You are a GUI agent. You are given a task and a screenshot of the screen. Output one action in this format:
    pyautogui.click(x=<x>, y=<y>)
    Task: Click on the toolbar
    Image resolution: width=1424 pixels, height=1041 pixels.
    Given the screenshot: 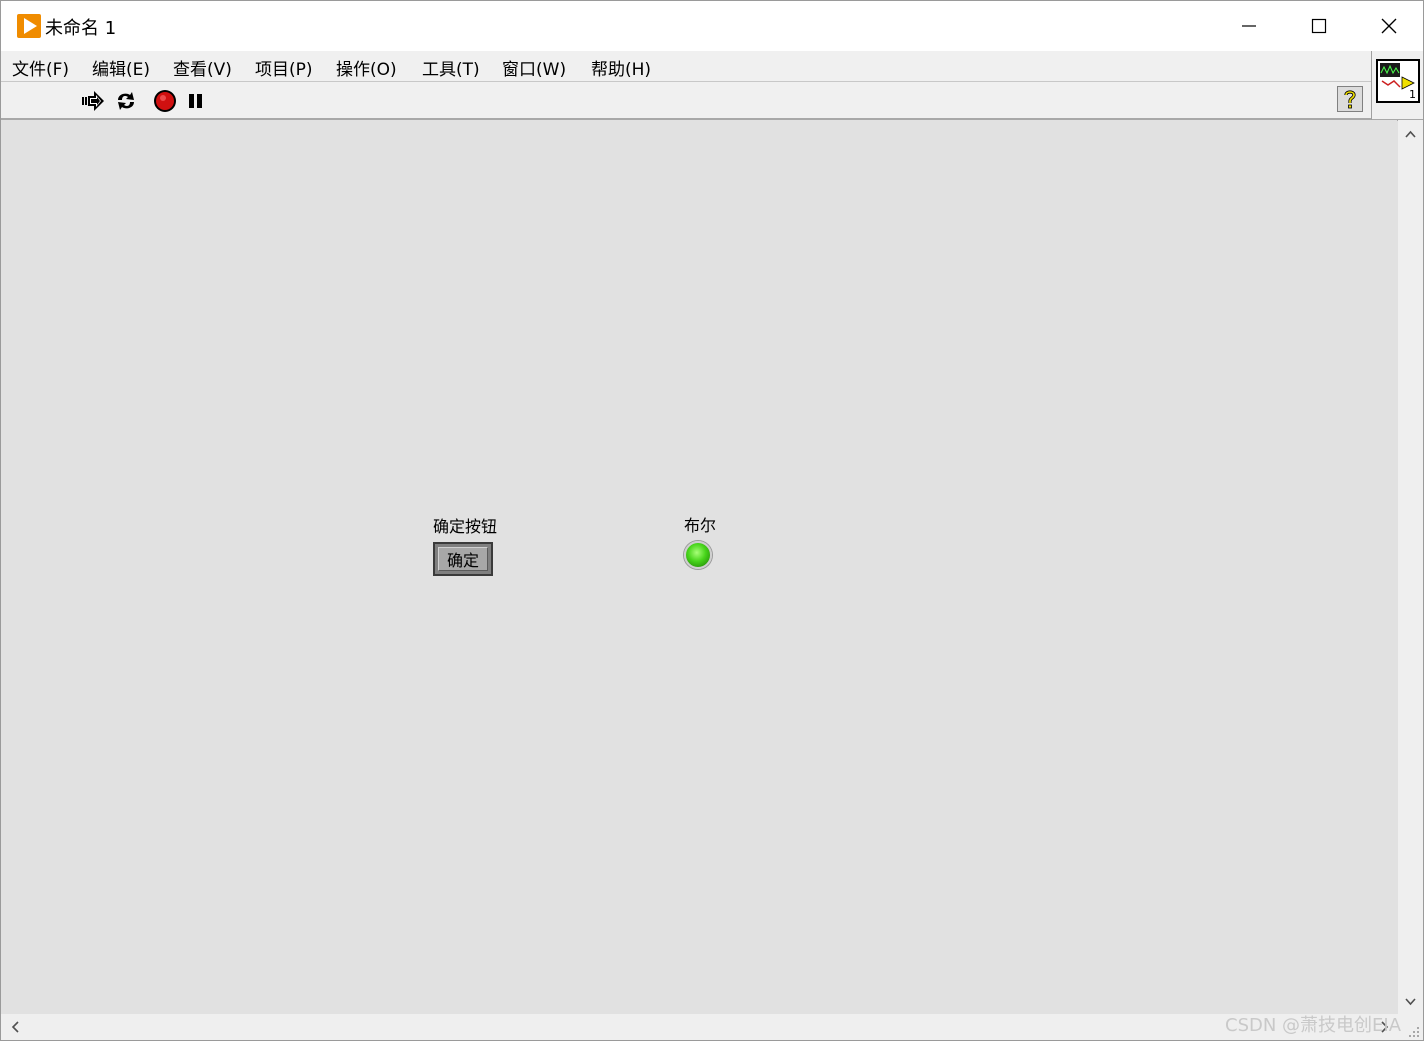 What is the action you would take?
    pyautogui.click(x=686, y=101)
    